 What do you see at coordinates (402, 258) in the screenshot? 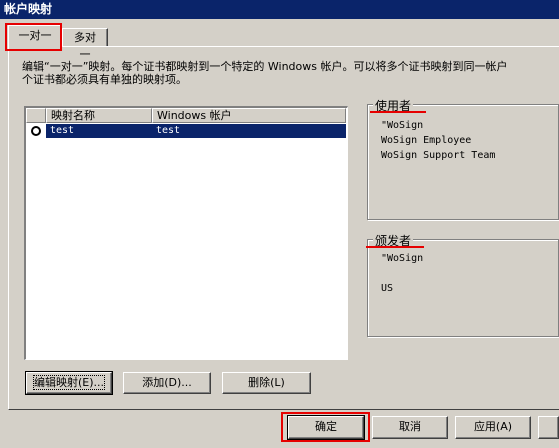
I see `issuer-line-1: "WoSign` at bounding box center [402, 258].